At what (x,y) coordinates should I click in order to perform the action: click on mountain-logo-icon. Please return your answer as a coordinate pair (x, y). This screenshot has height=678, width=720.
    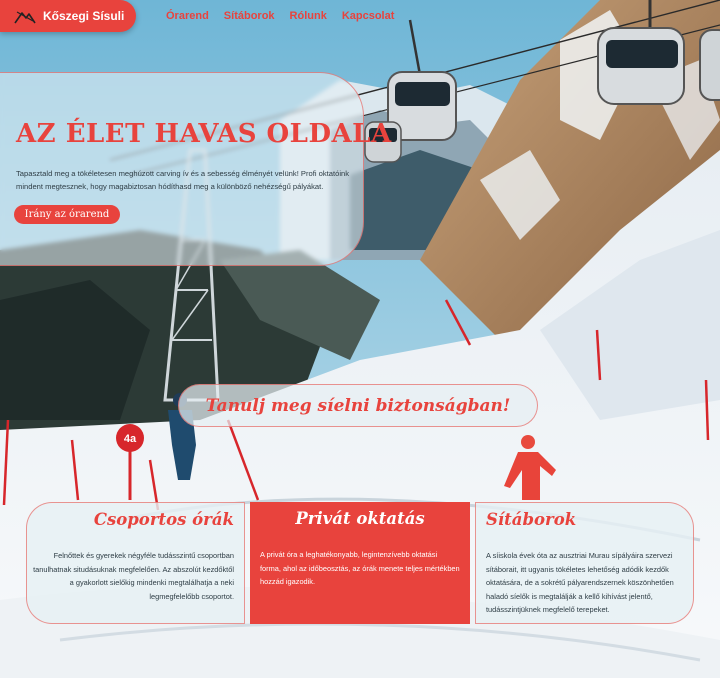
    Looking at the image, I should click on (25, 17).